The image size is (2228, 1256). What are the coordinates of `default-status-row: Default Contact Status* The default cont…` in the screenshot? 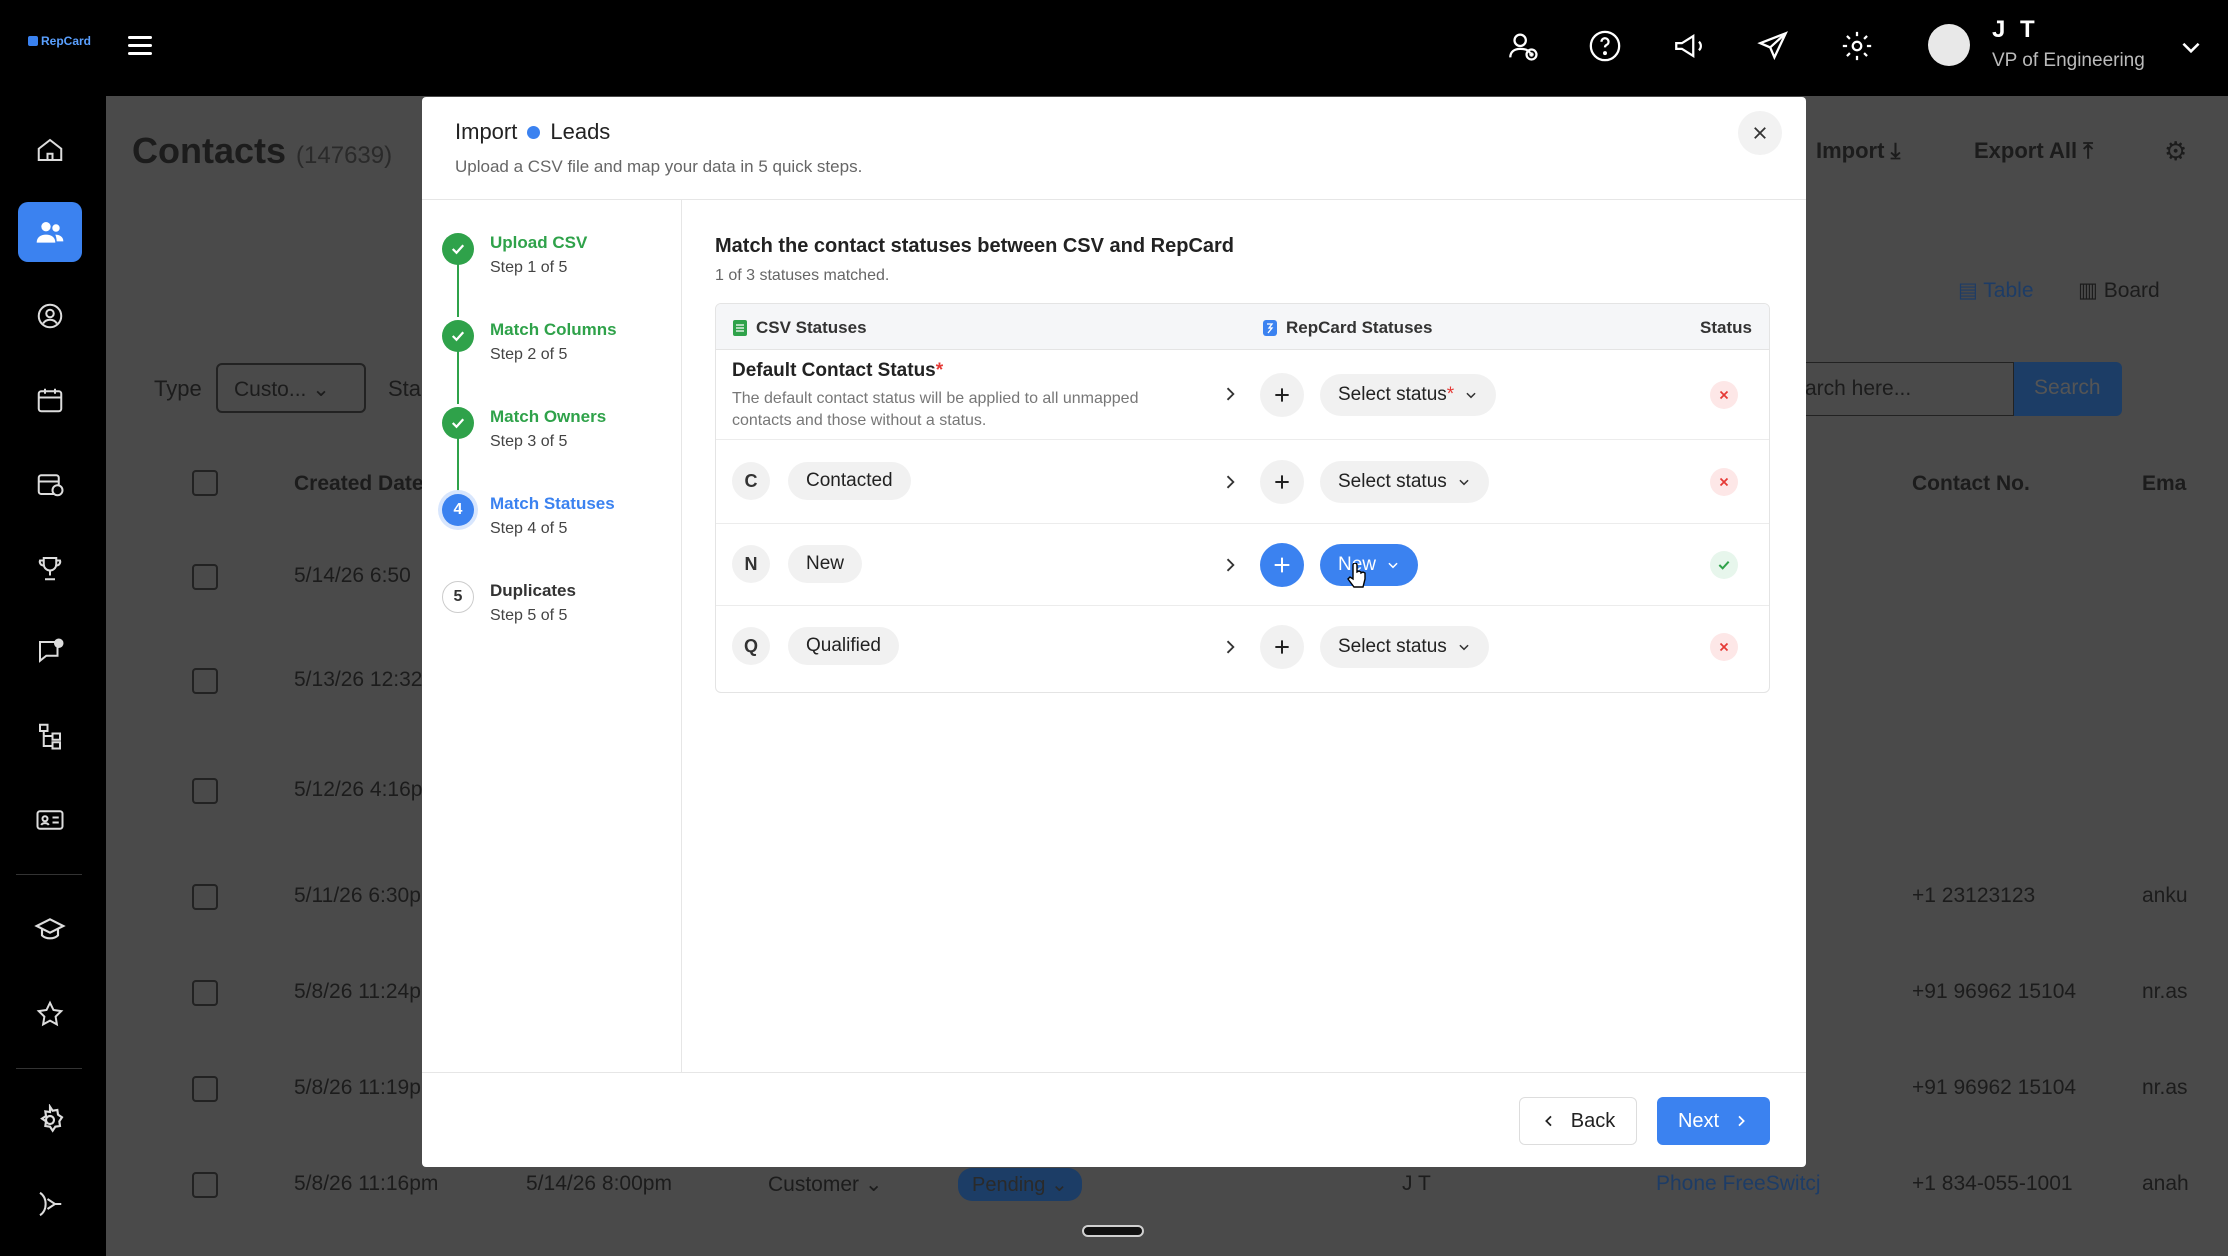 It's located at (1242, 395).